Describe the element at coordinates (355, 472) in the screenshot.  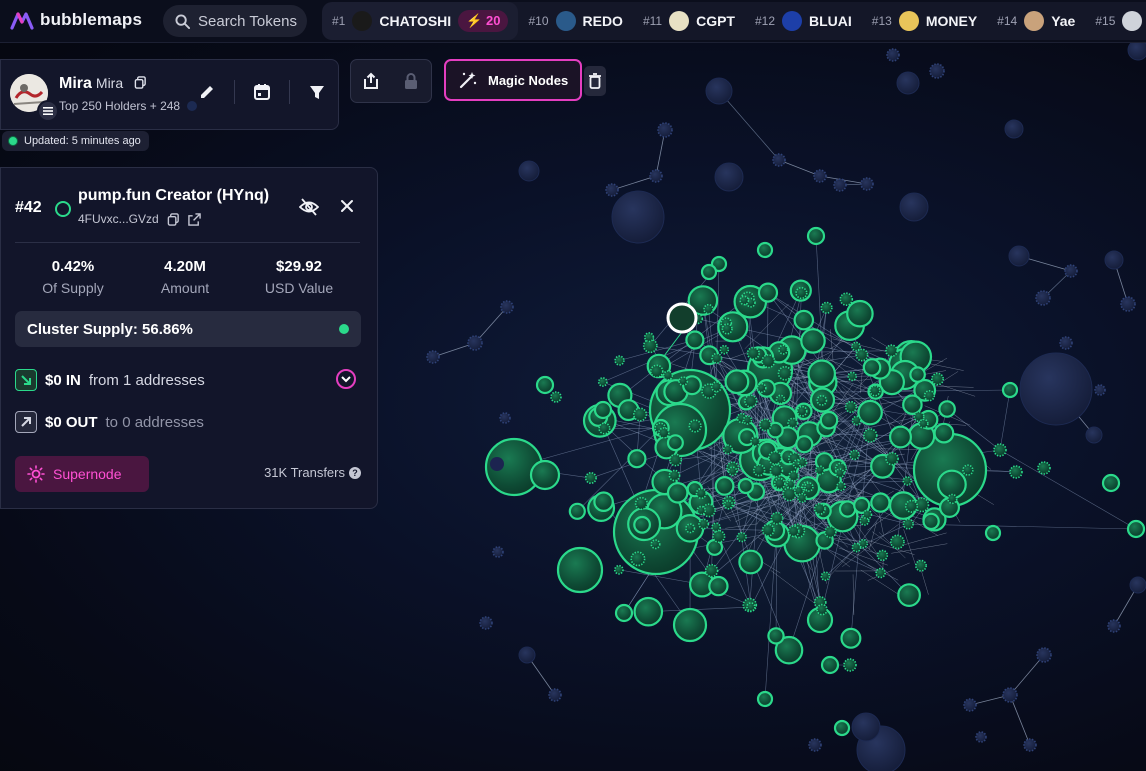
I see `help-icon: ?` at that location.